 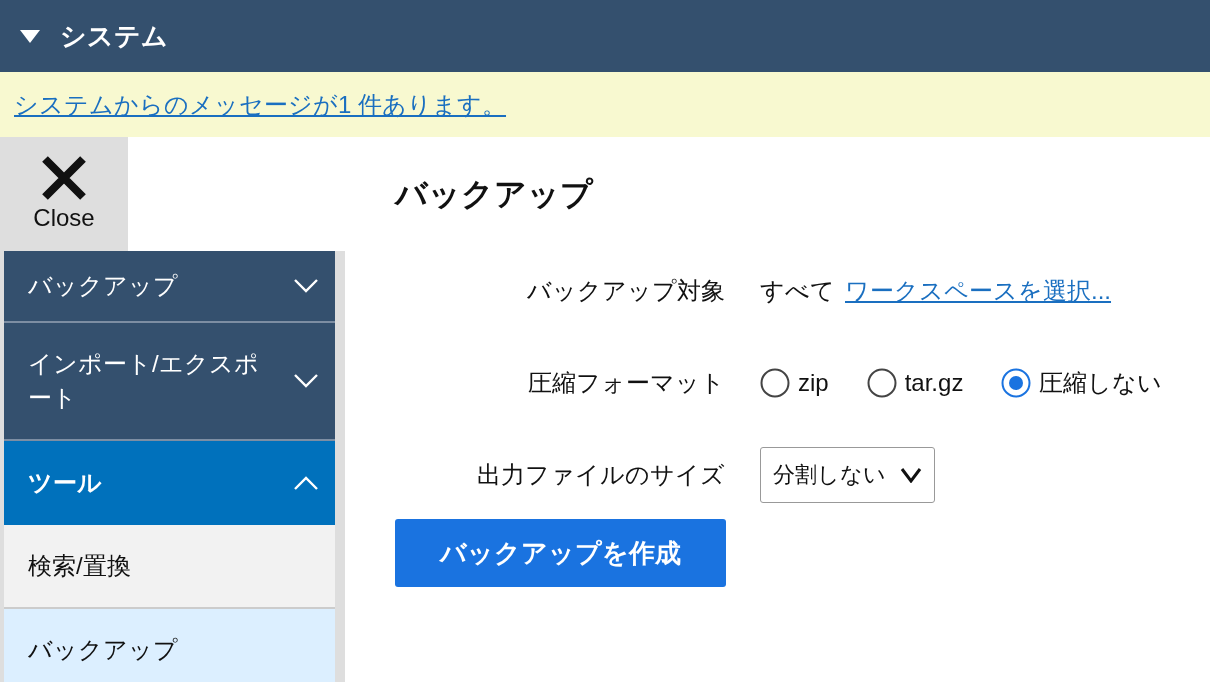 What do you see at coordinates (1082, 383) in the screenshot?
I see `radio-option: 圧縮しない` at bounding box center [1082, 383].